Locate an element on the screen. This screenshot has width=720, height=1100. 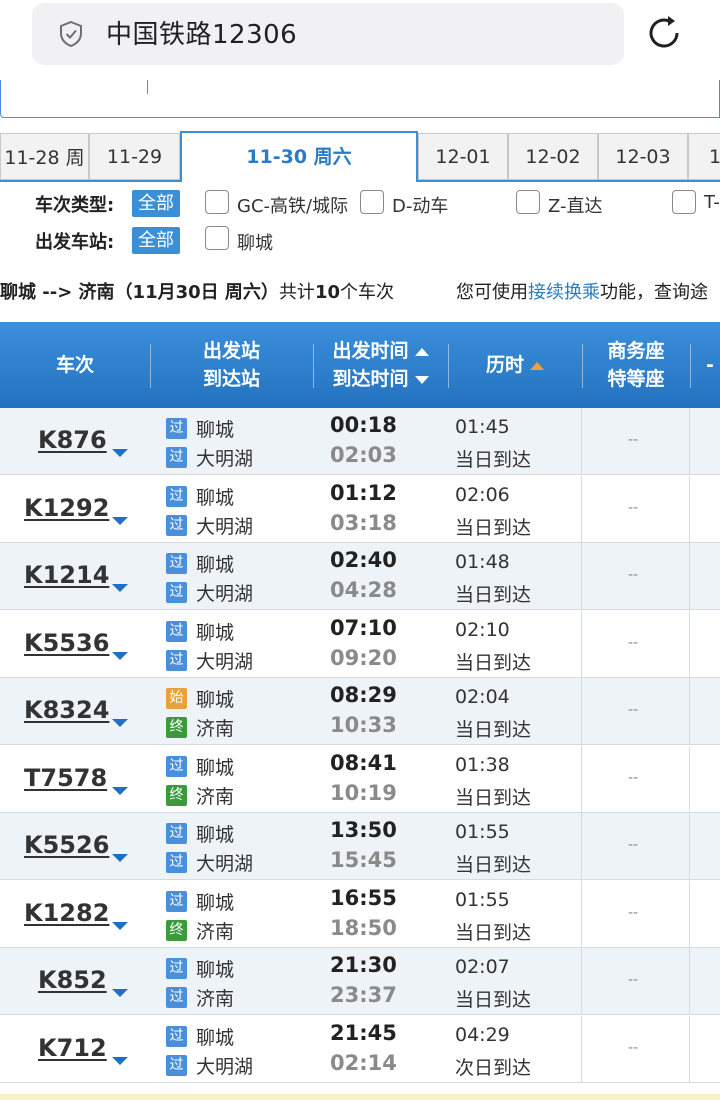
header-times: 出发时间 到达时间 is located at coordinates (380, 365).